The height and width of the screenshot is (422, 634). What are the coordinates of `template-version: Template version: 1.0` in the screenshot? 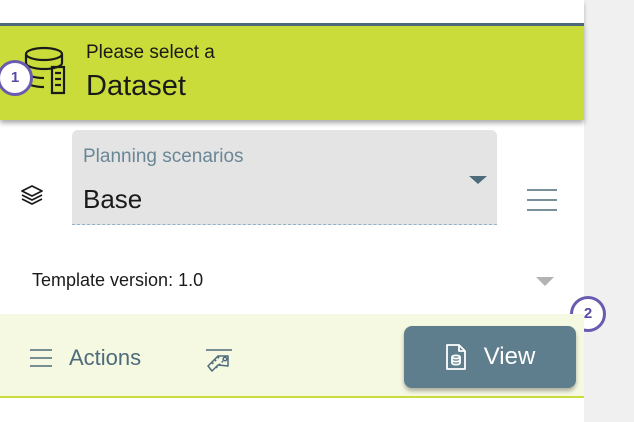 It's located at (118, 280).